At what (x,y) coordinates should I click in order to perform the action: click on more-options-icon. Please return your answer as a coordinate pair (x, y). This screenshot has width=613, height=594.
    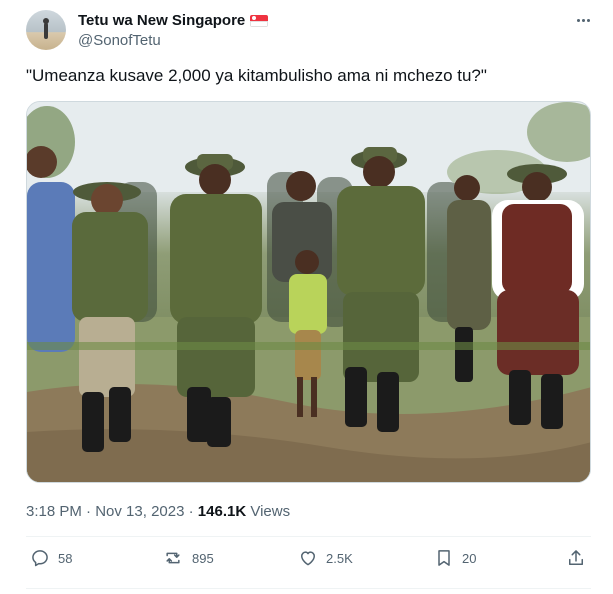
    Looking at the image, I should click on (583, 20).